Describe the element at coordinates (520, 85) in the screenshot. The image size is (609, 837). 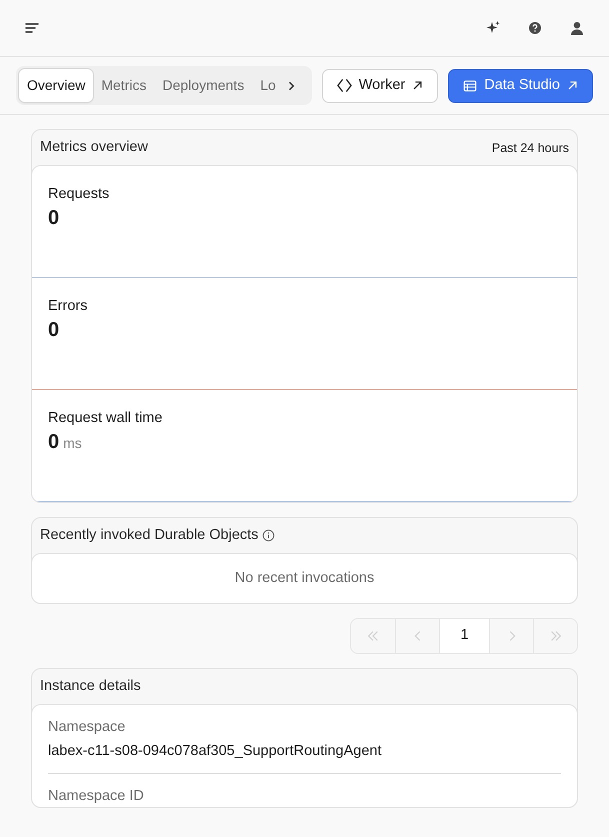
I see `data-studio-button: Data Studio` at that location.